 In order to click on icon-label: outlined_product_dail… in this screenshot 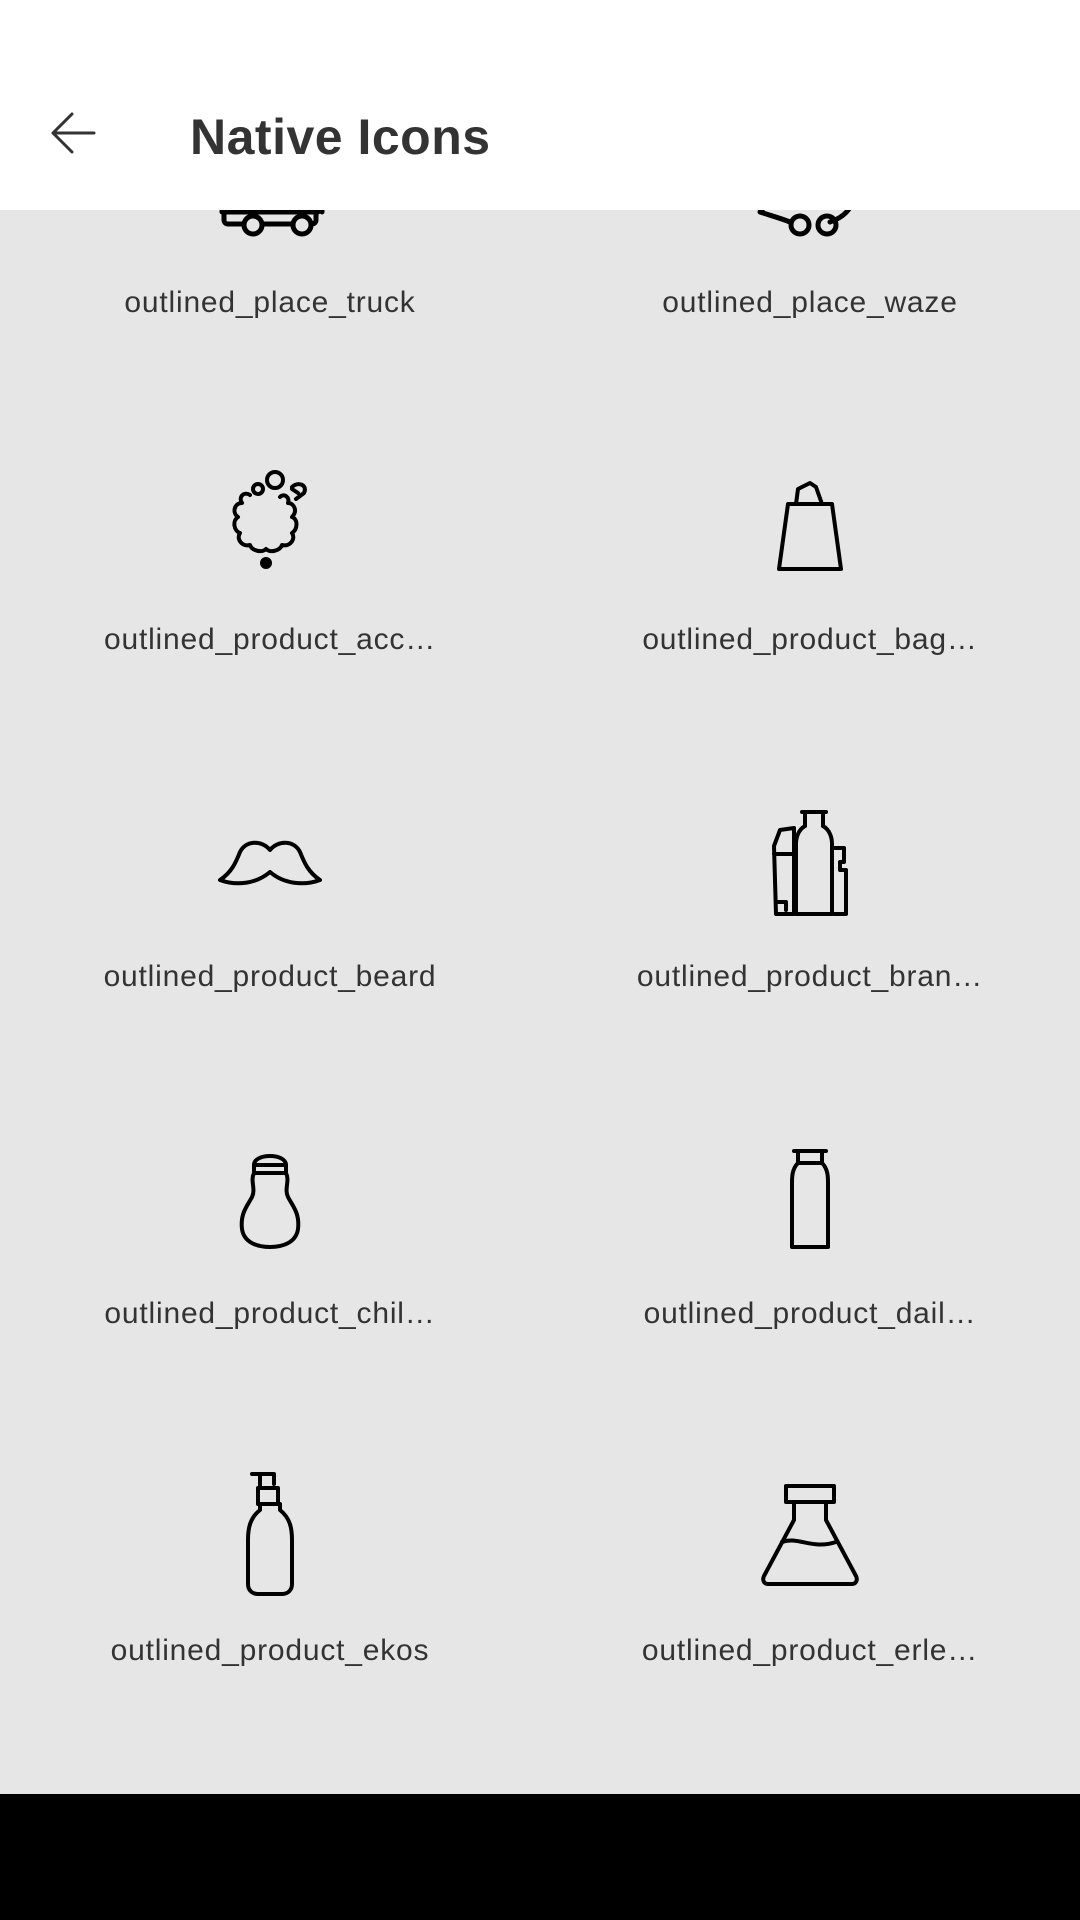, I will do `click(810, 1313)`.